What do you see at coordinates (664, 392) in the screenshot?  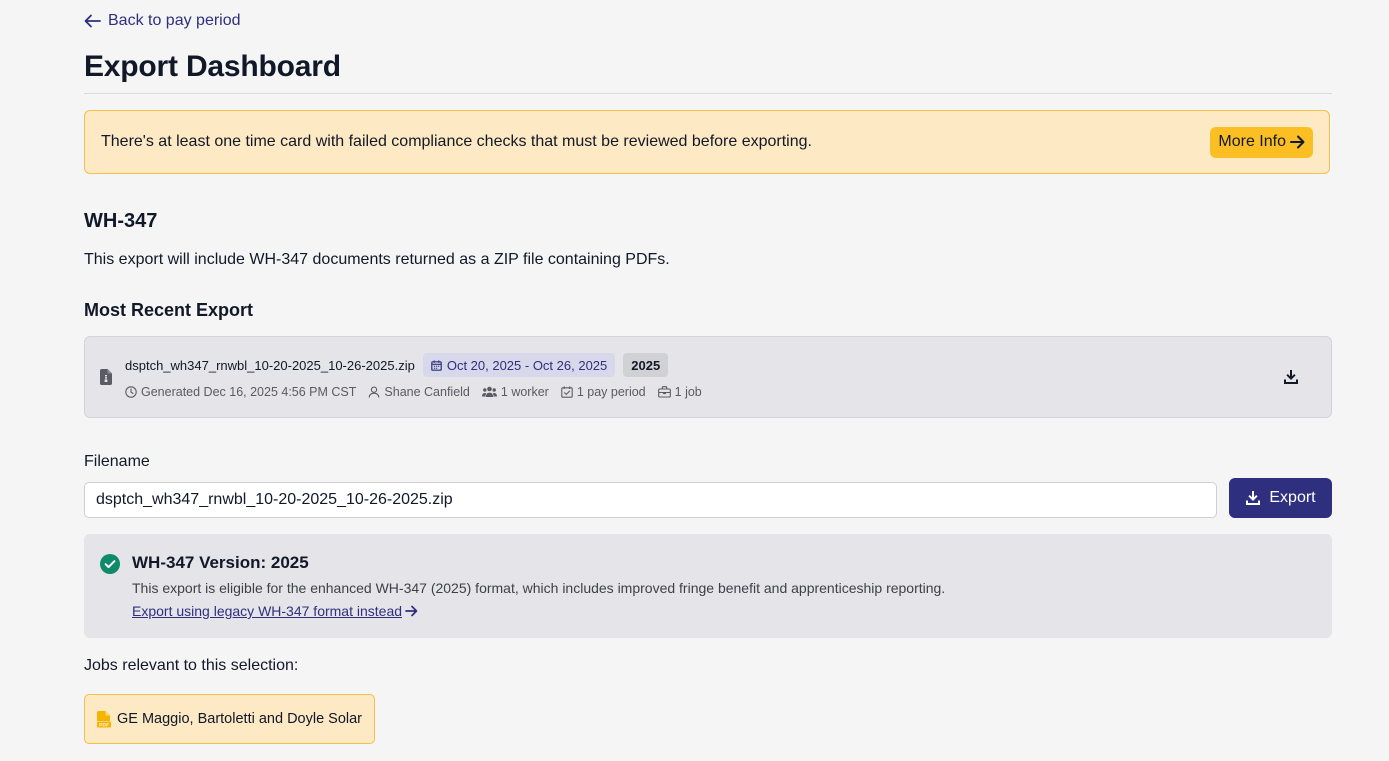 I see `briefcase-icon` at bounding box center [664, 392].